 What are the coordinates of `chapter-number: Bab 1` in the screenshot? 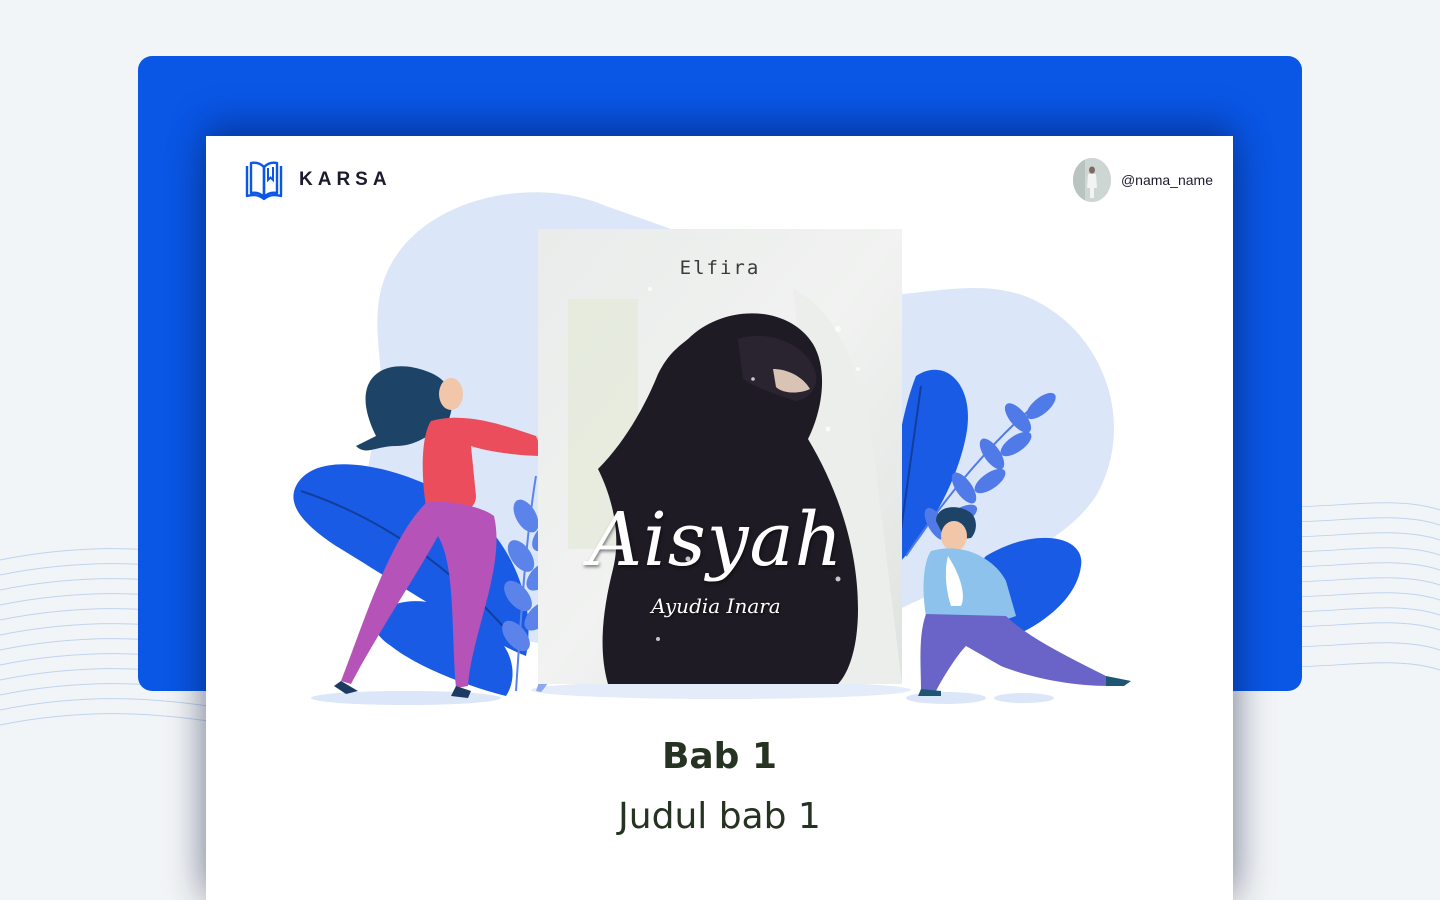 It's located at (719, 756).